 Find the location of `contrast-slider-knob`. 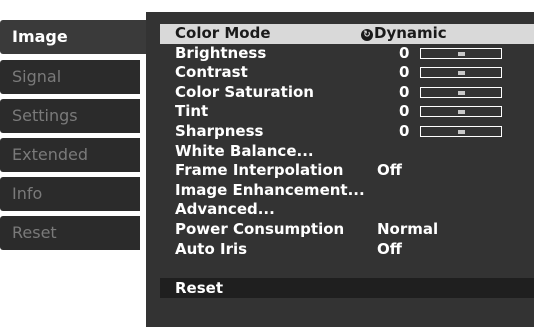

contrast-slider-knob is located at coordinates (461, 73).